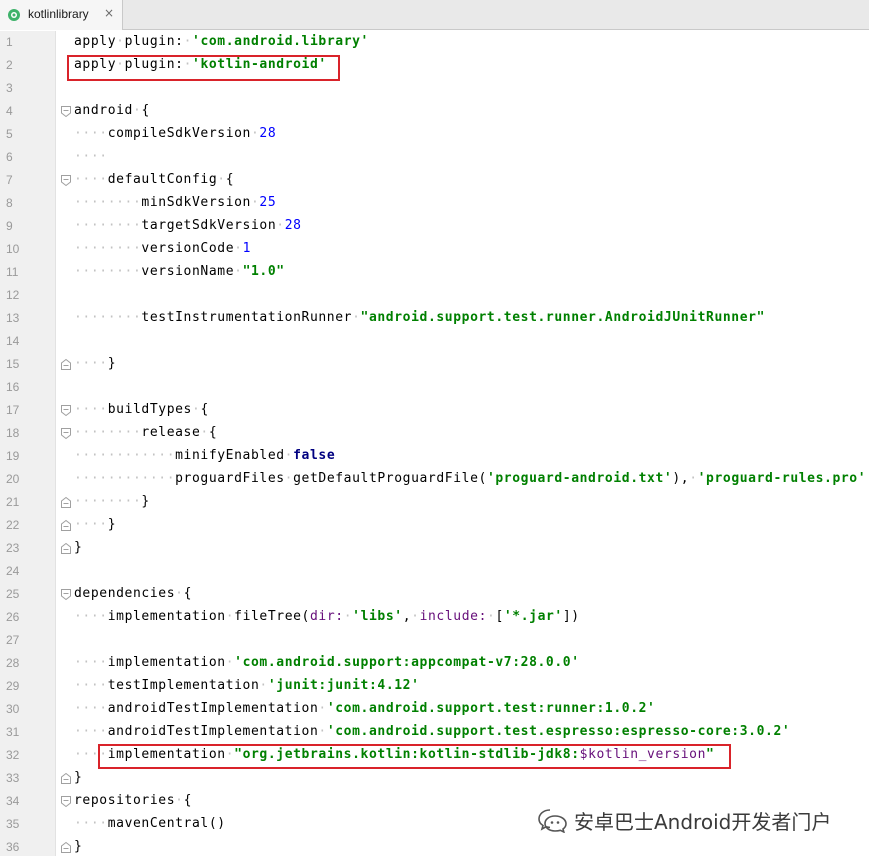 The width and height of the screenshot is (869, 859). What do you see at coordinates (343, 685) in the screenshot?
I see `code-token: 'junit:junit:4.12'` at bounding box center [343, 685].